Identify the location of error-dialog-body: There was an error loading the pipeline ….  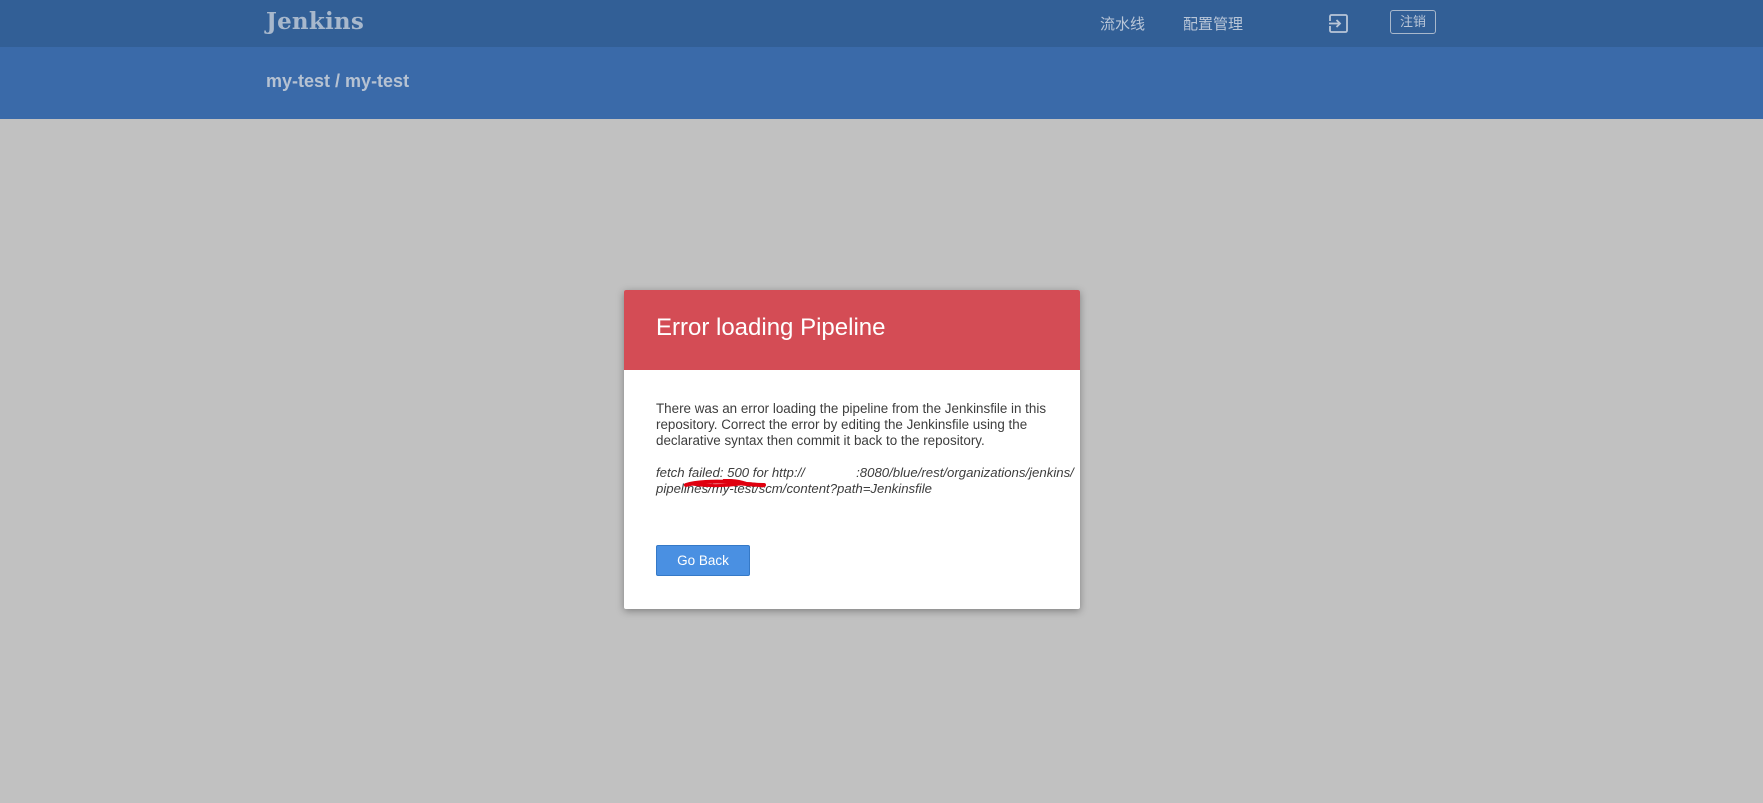
(852, 433).